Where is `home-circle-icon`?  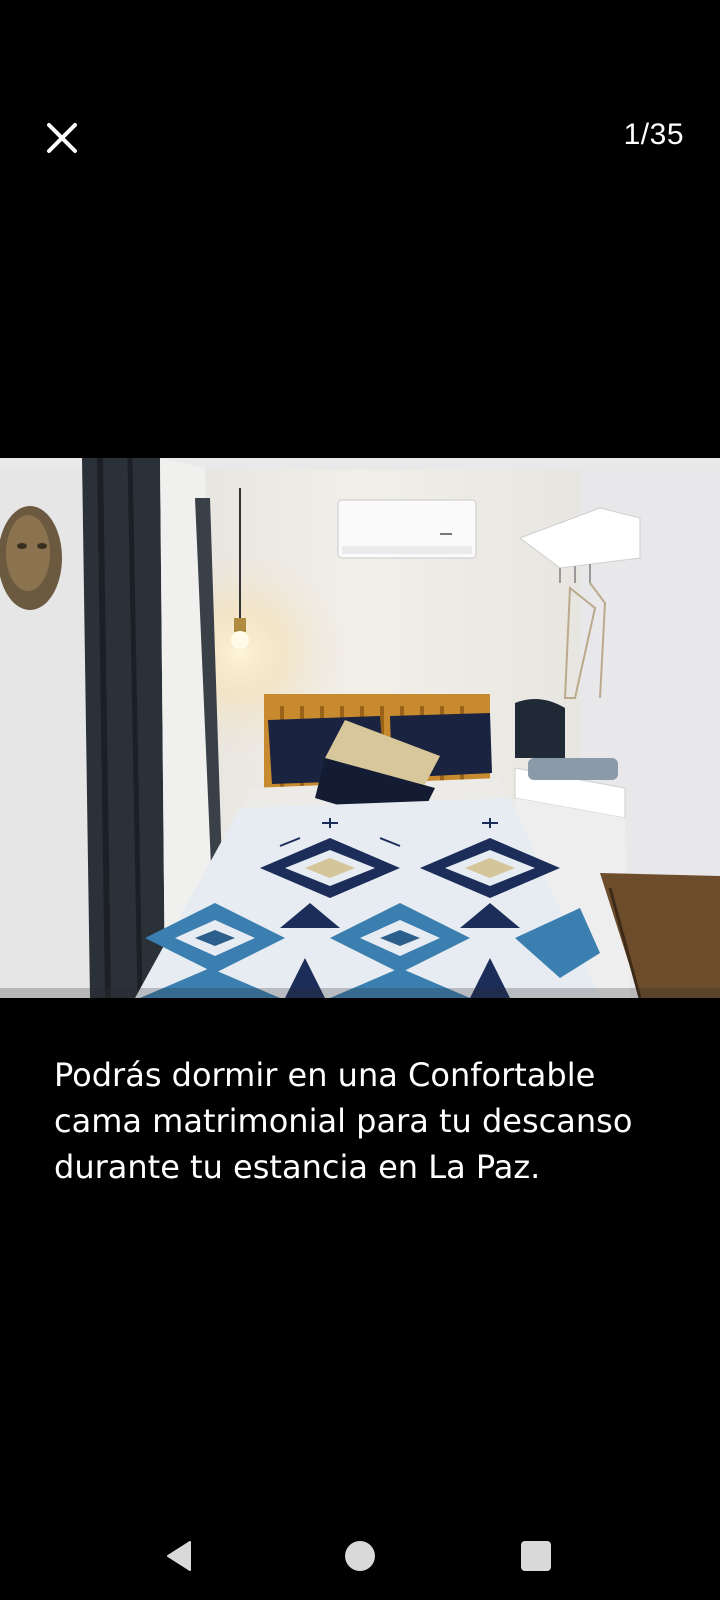
home-circle-icon is located at coordinates (360, 1556).